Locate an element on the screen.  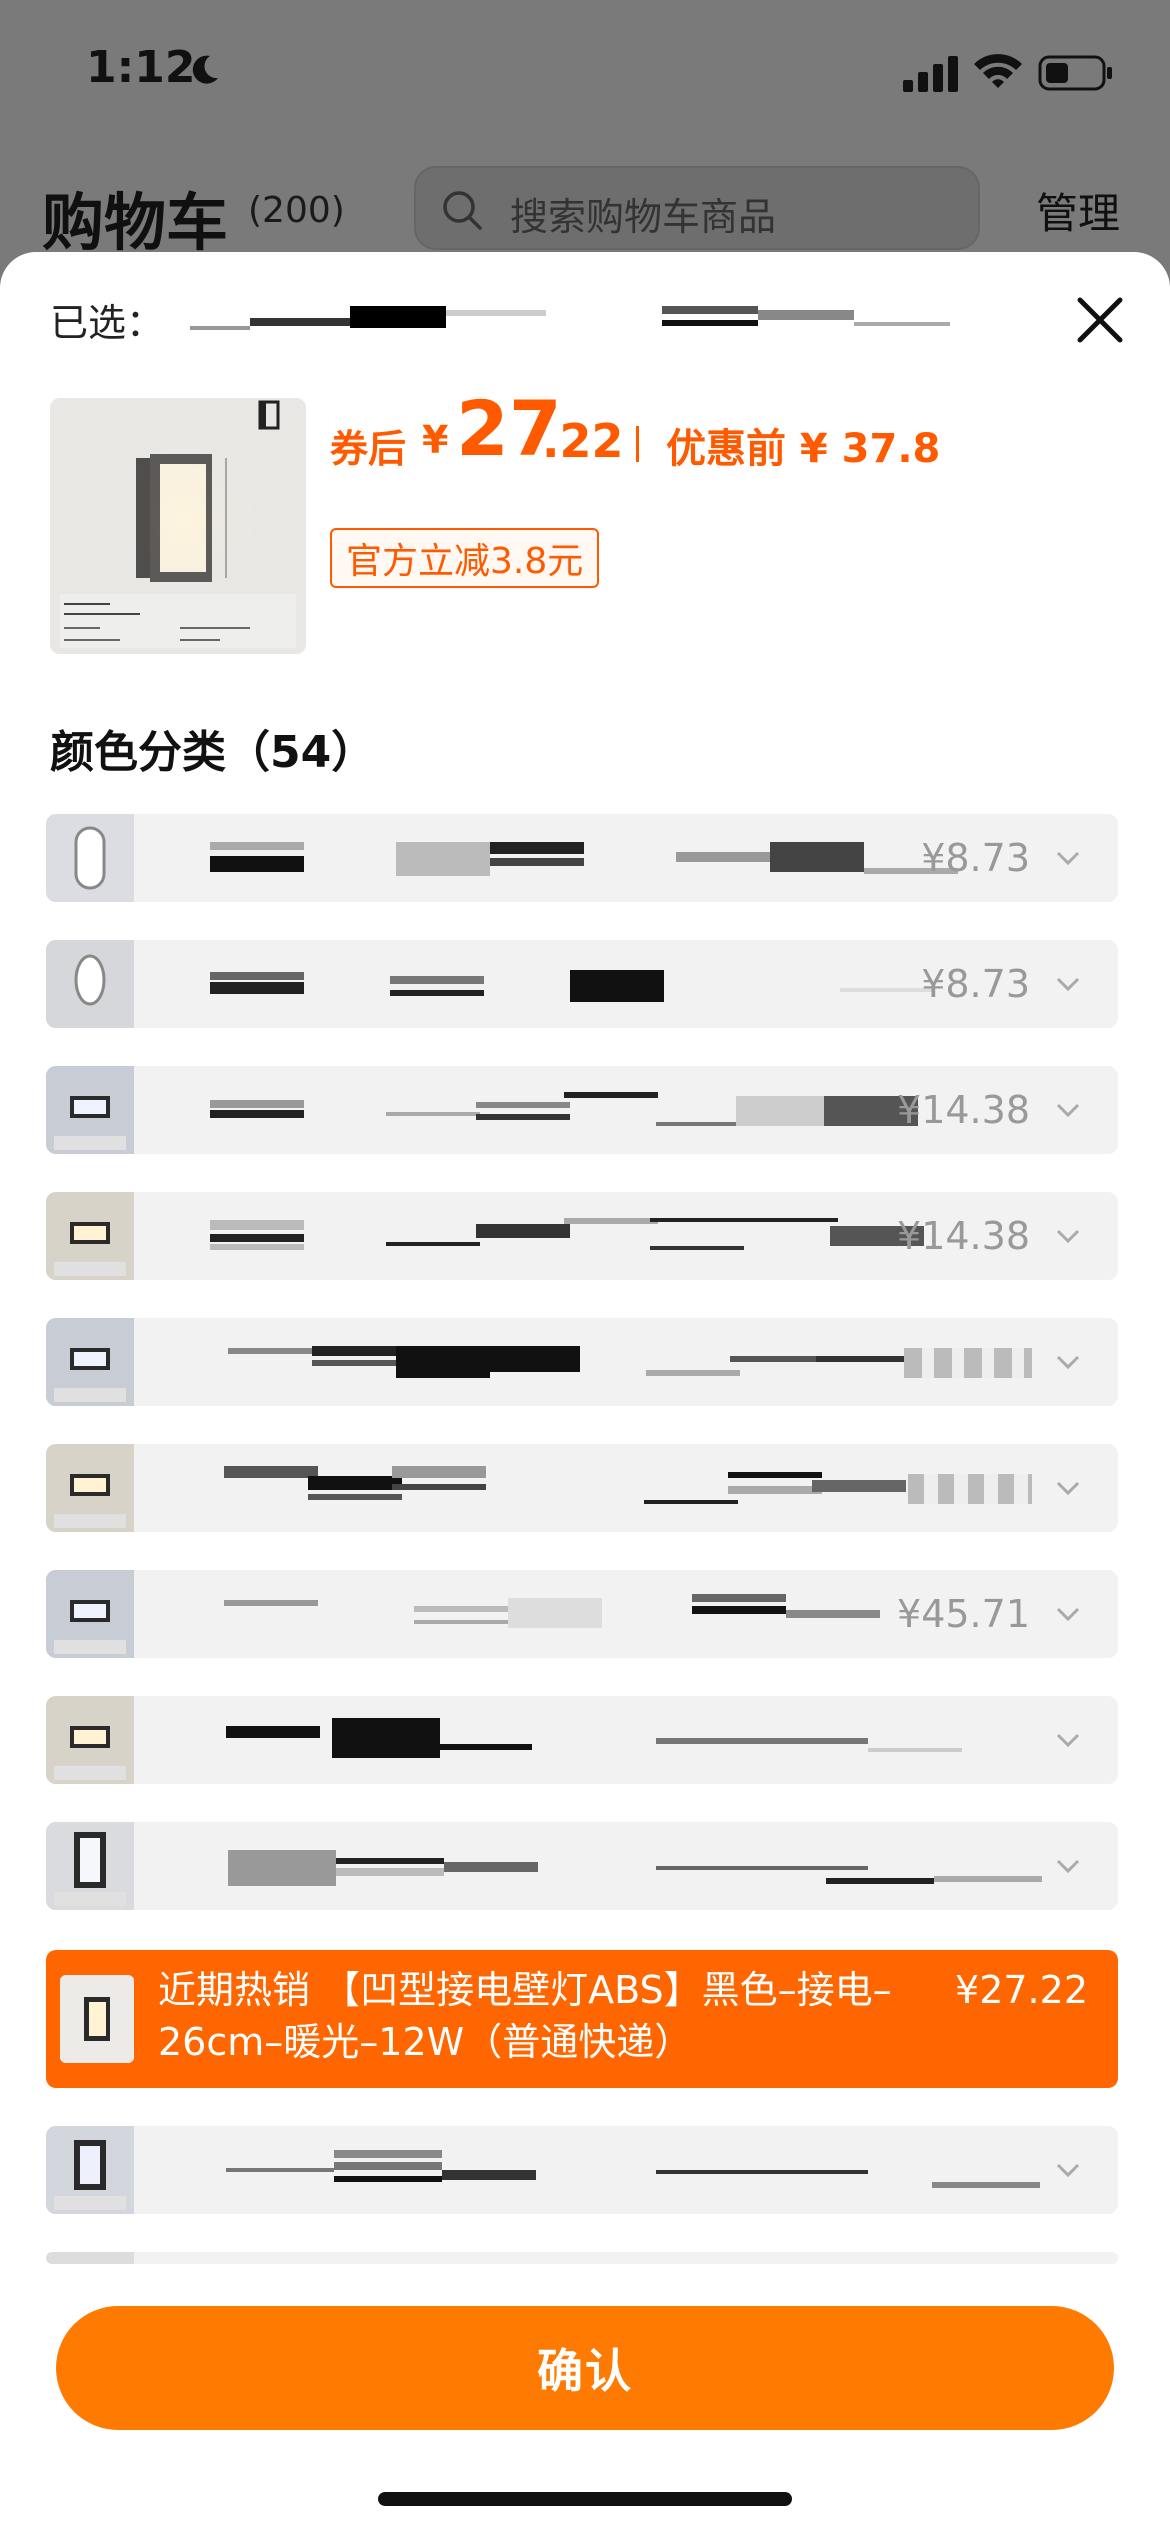
search-placeholder: 搜索购物车商品 is located at coordinates (643, 217).